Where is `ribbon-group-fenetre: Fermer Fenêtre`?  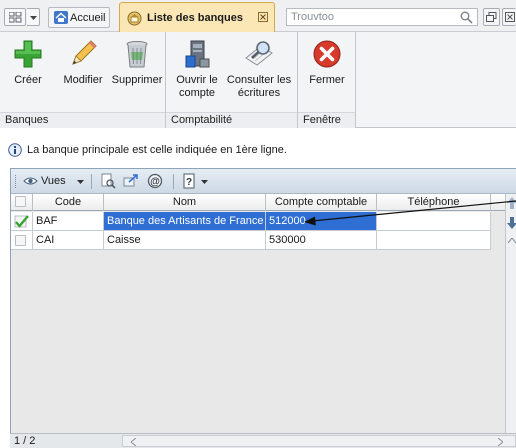
ribbon-group-fenetre: Fermer Fenêtre is located at coordinates (327, 80).